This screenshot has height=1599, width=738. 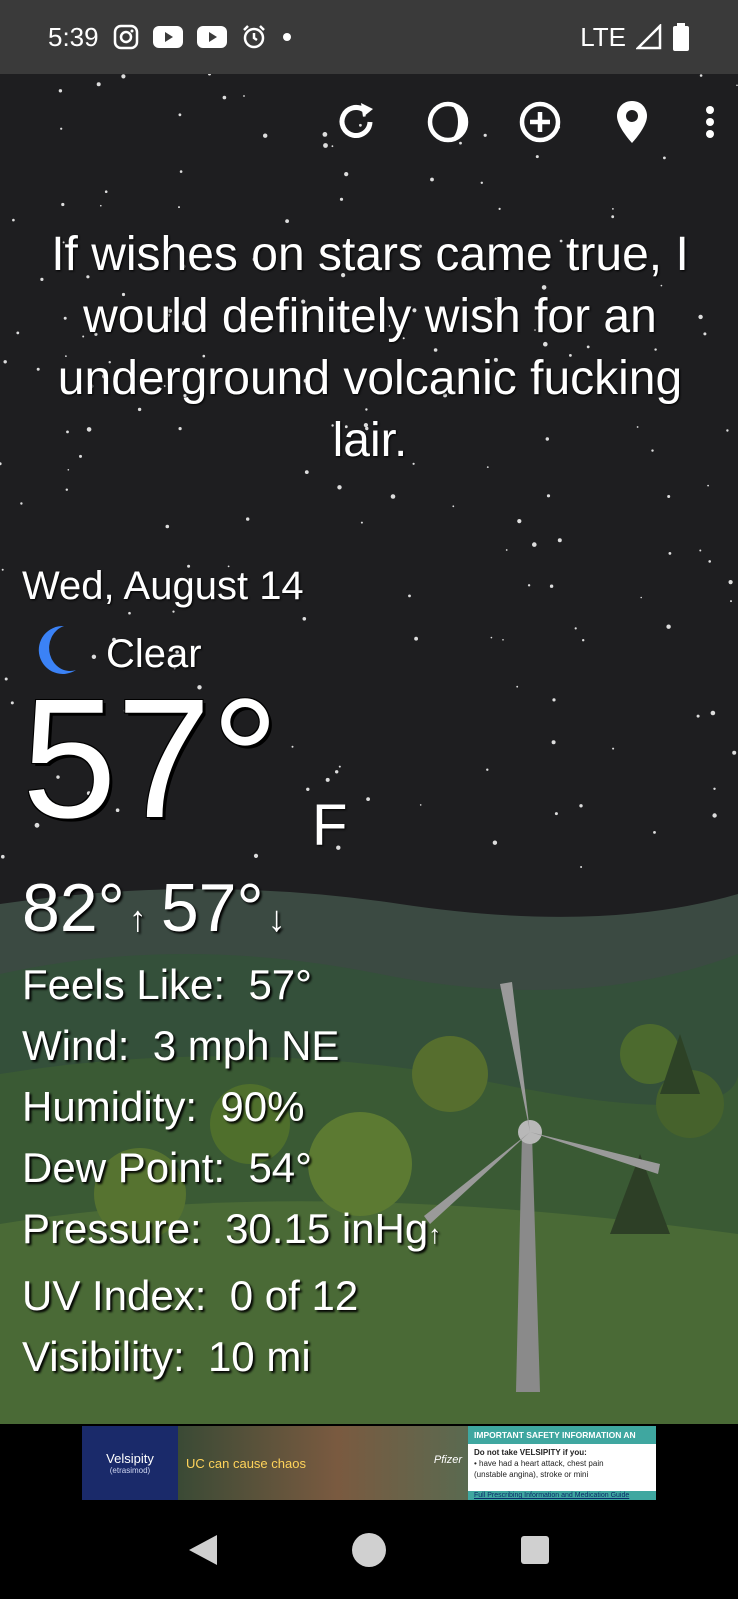 I want to click on wind-label: Wind:, so click(x=76, y=1045).